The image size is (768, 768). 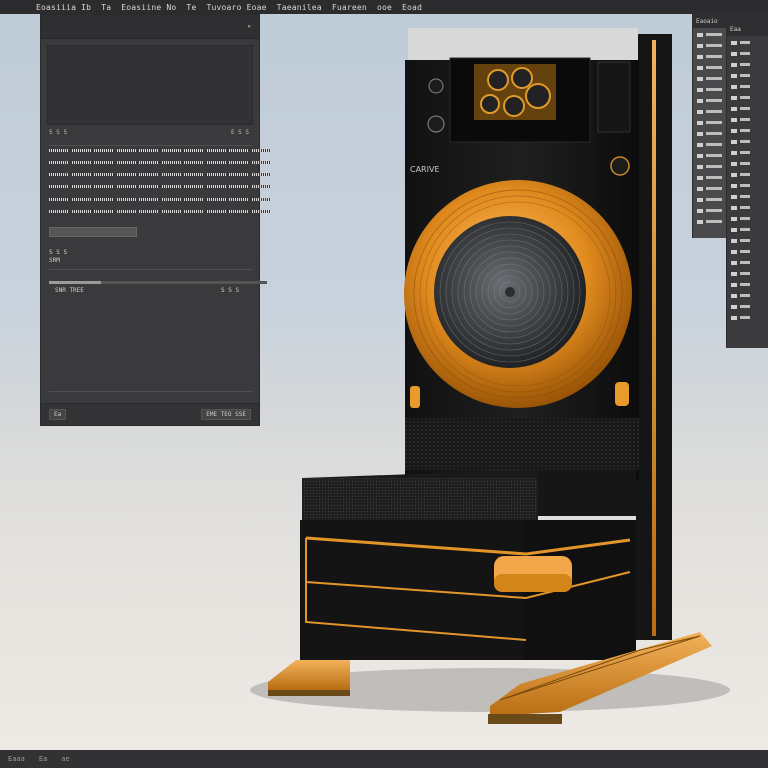 I want to click on foot-left, so click(x=309, y=675).